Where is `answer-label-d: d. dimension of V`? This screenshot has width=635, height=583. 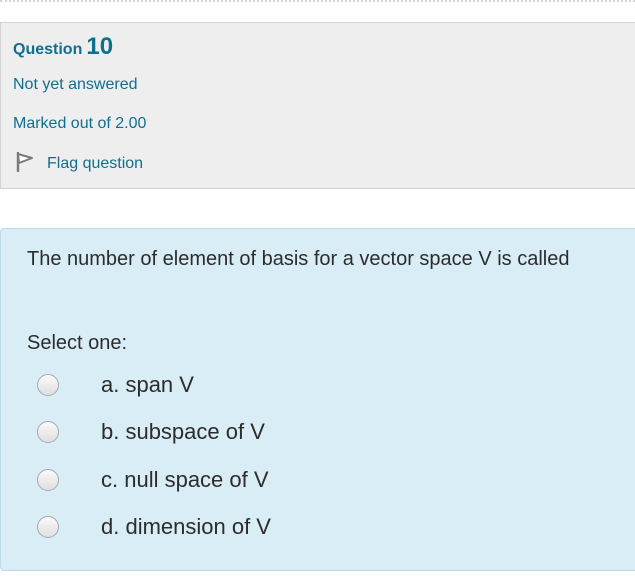
answer-label-d: d. dimension of V is located at coordinates (186, 527).